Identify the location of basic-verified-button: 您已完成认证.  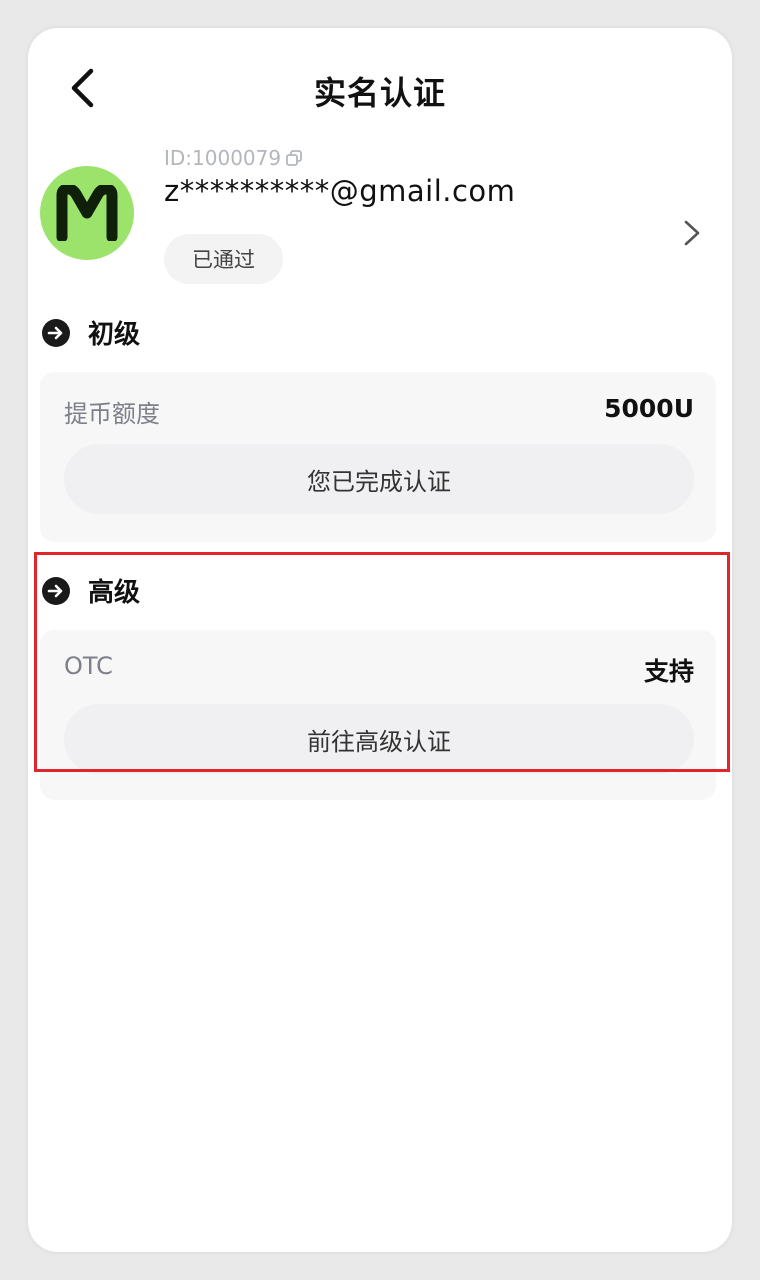
(379, 479).